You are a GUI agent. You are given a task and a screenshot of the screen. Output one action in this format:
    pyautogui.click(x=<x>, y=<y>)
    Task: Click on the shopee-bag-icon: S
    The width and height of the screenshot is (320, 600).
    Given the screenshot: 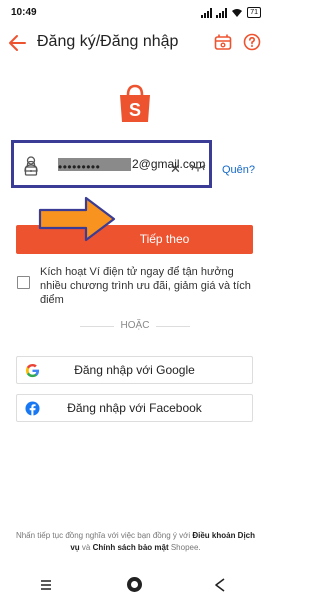 What is the action you would take?
    pyautogui.click(x=135, y=103)
    